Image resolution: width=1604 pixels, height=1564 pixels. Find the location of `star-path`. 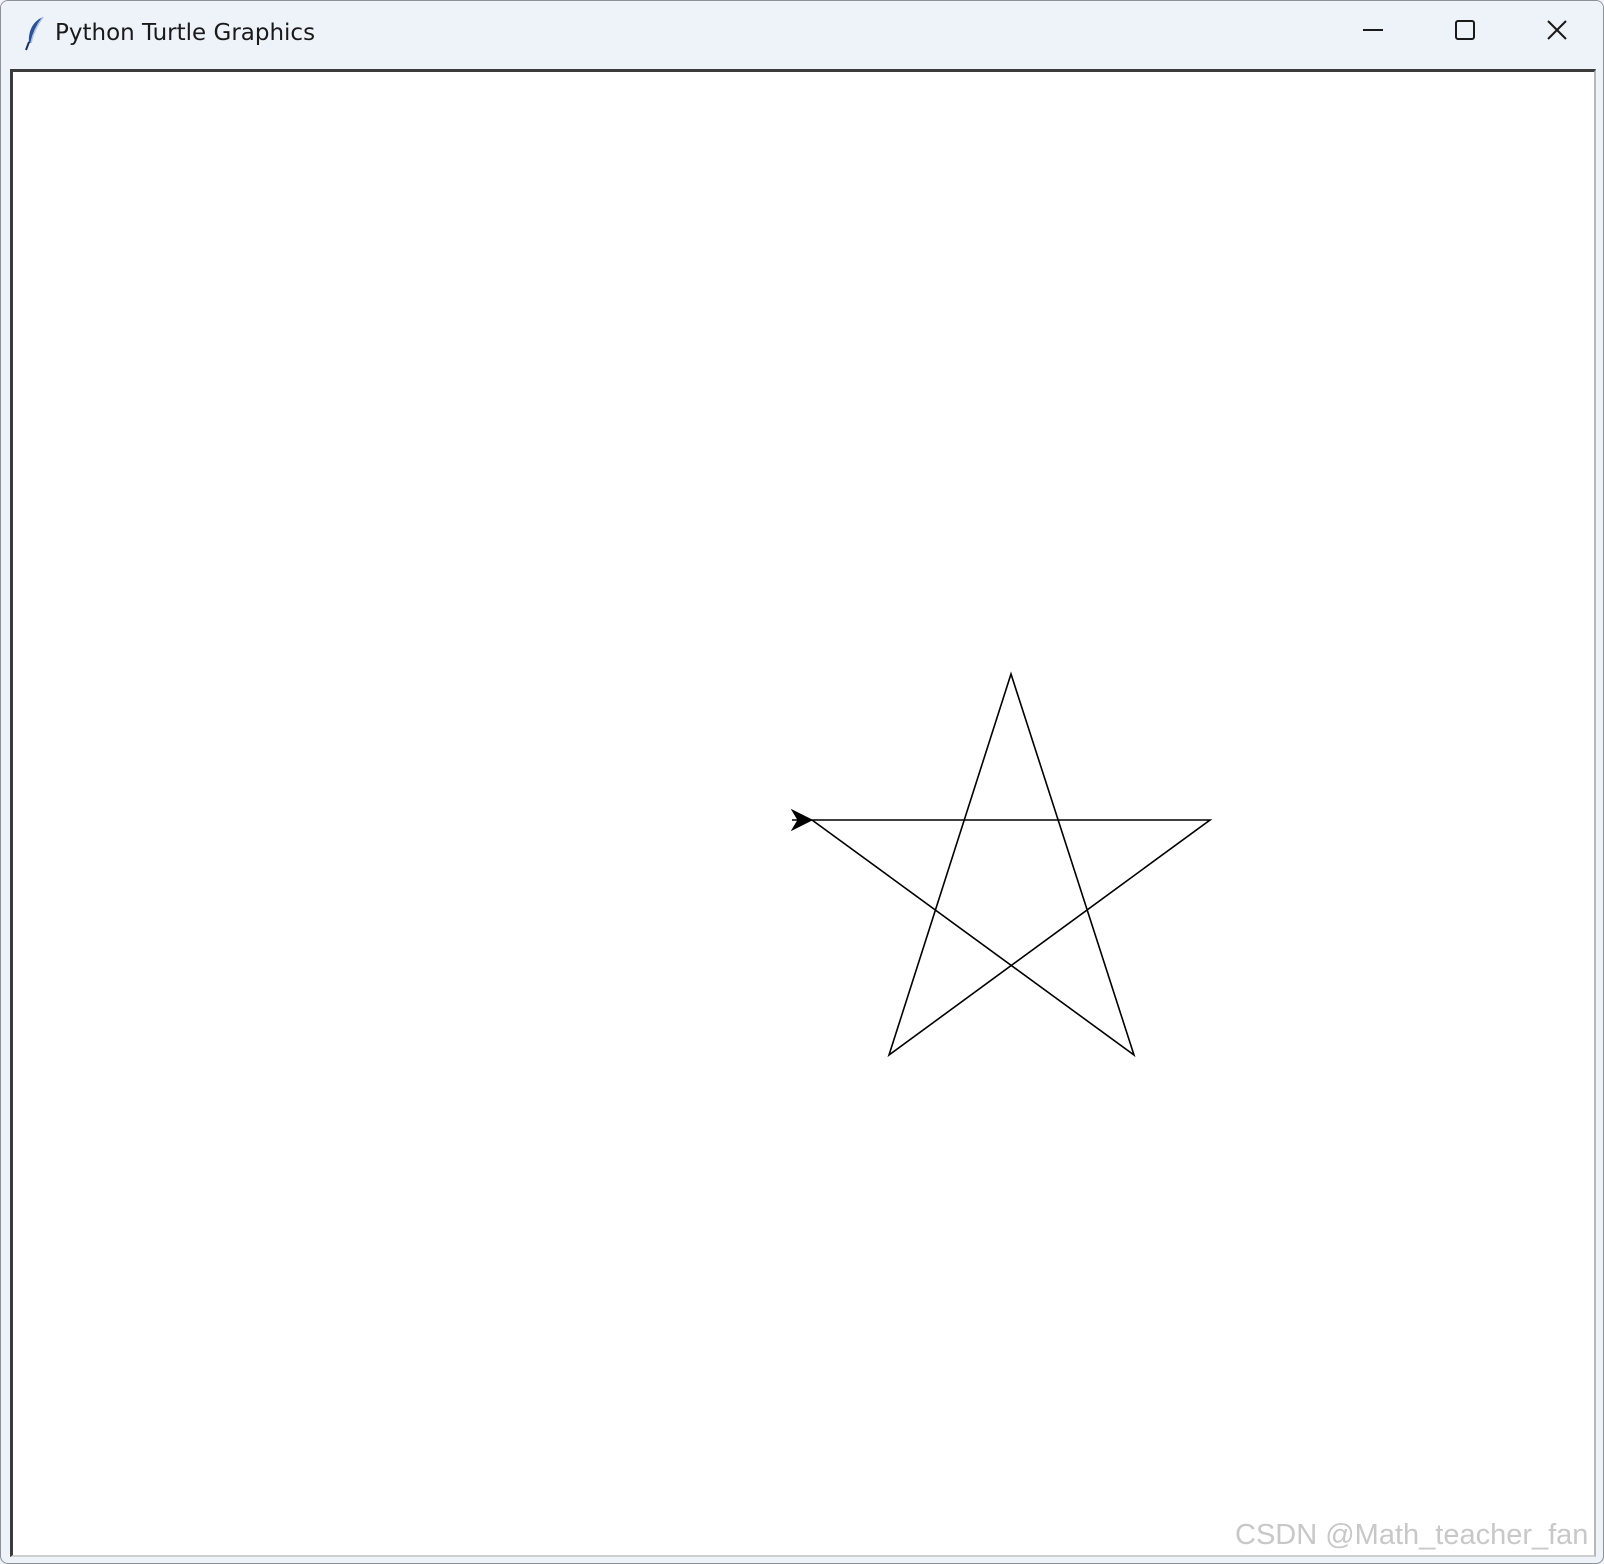

star-path is located at coordinates (1002, 864).